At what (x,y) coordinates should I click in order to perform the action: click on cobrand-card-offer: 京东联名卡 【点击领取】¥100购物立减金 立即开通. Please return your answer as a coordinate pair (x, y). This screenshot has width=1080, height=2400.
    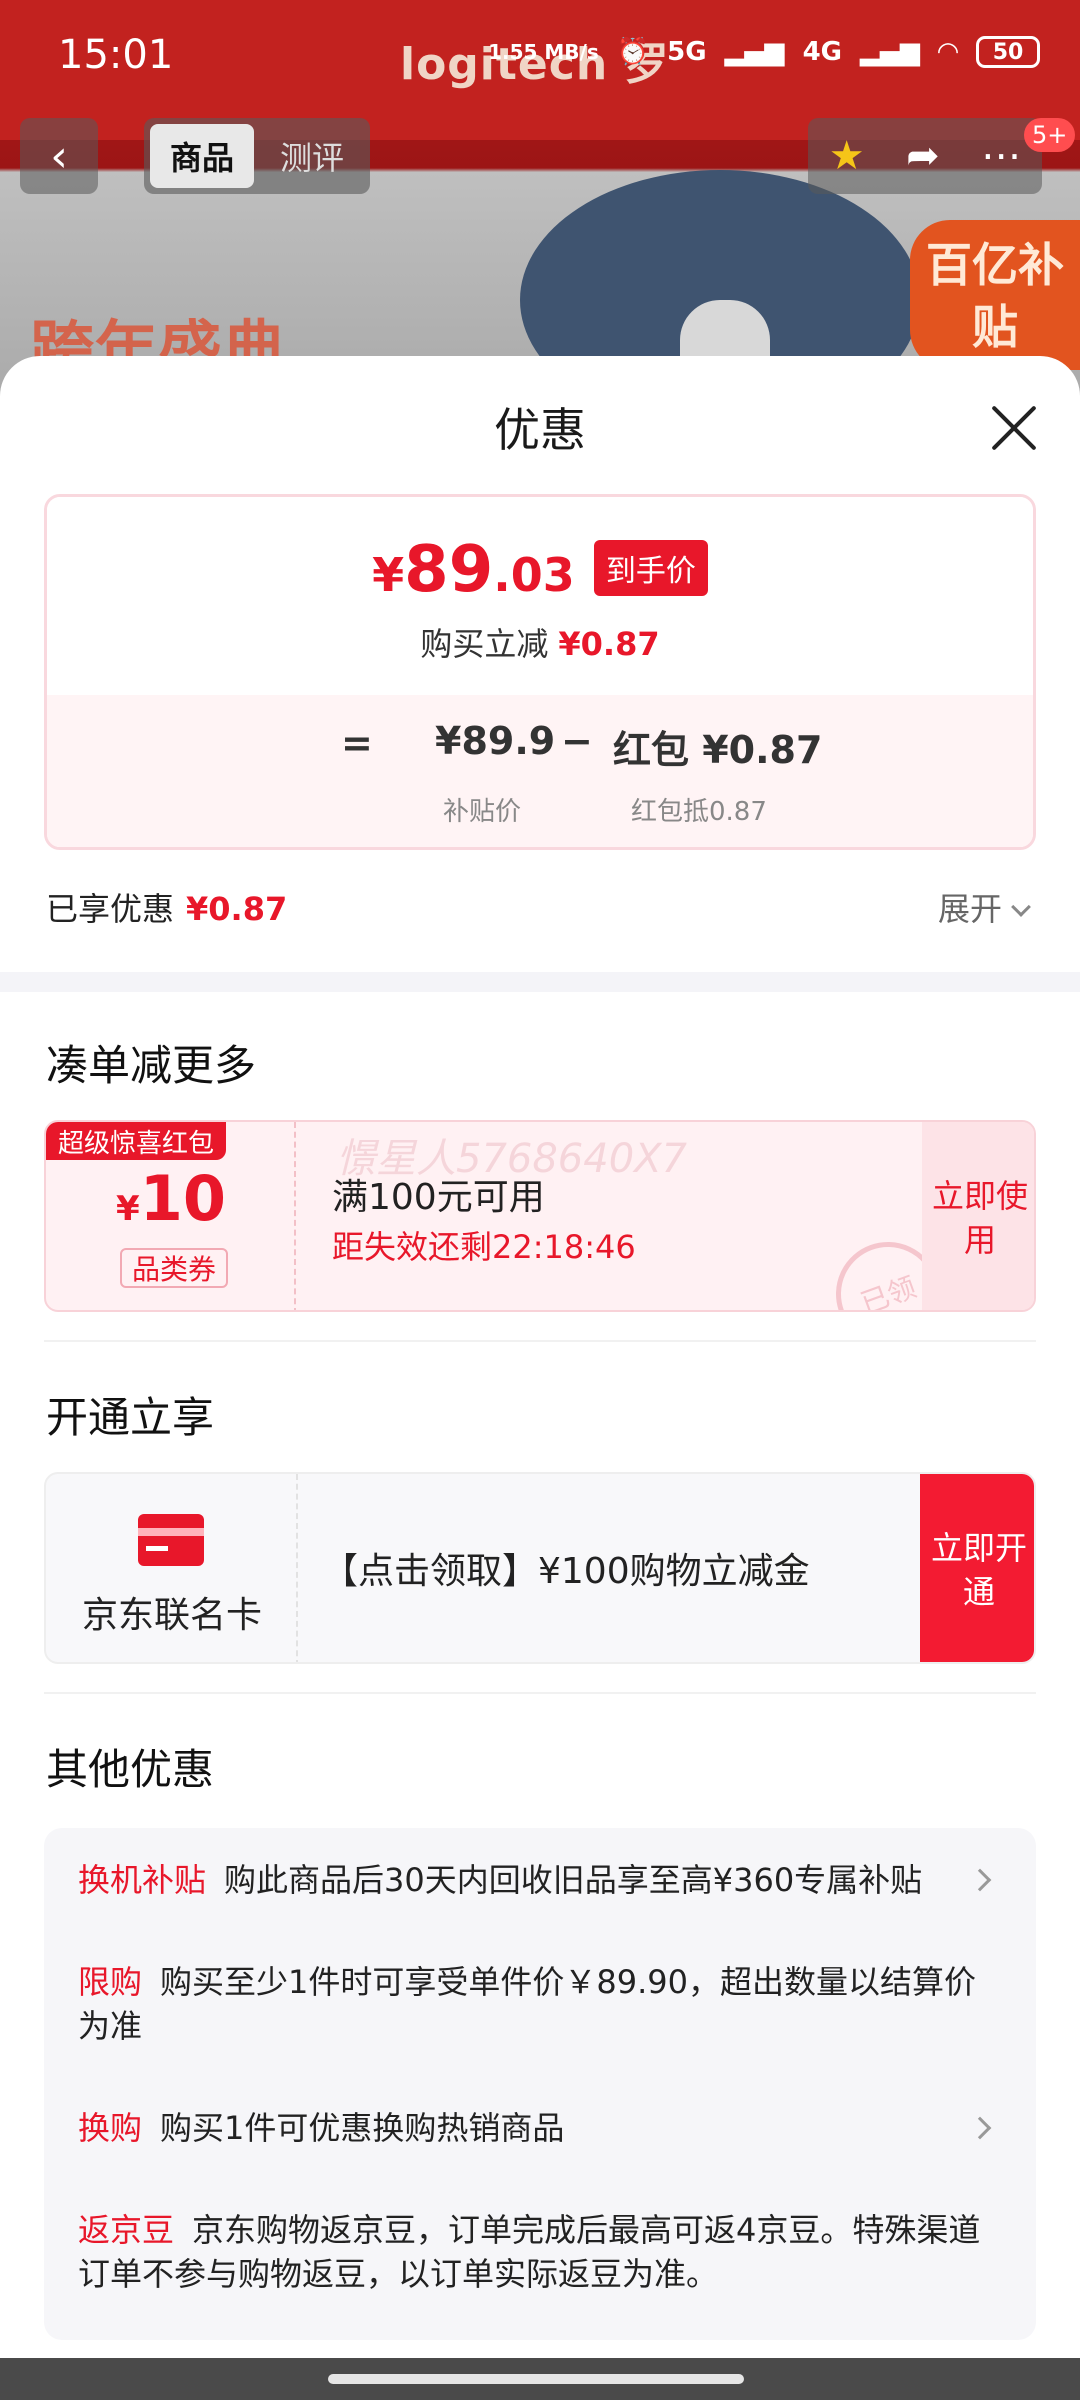
    Looking at the image, I should click on (540, 1568).